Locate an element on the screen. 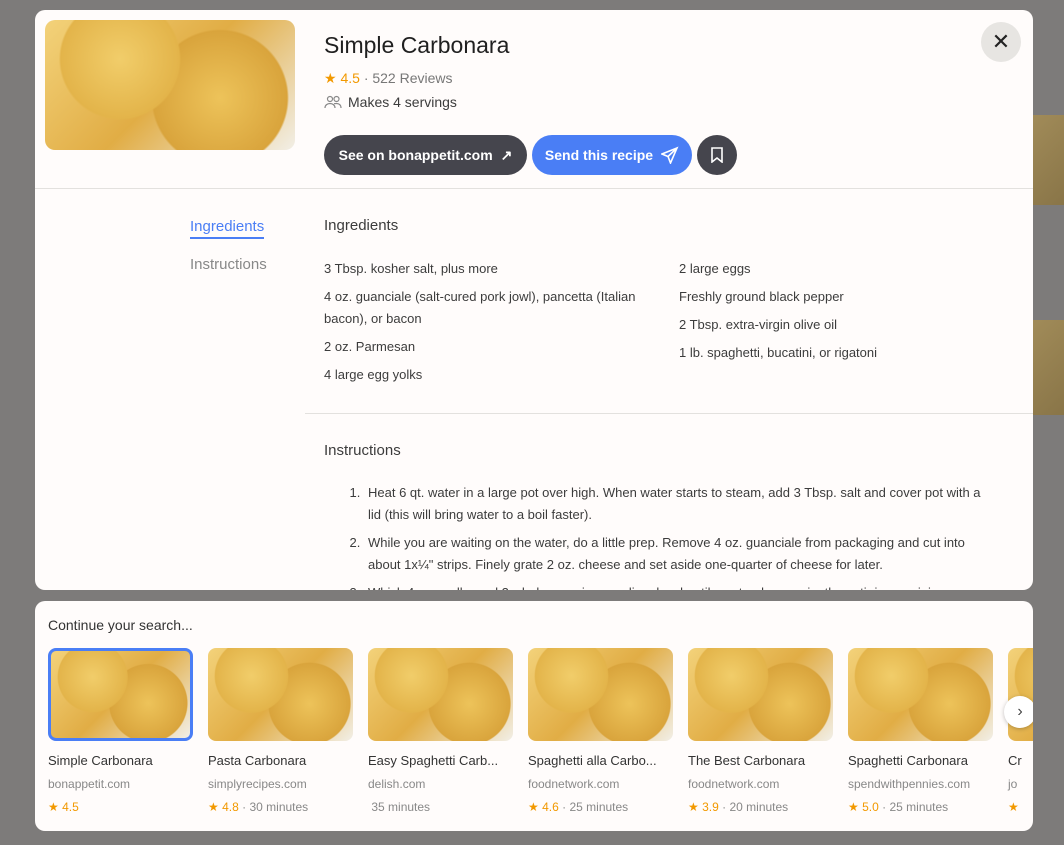 The image size is (1064, 845). card-site: delish.com is located at coordinates (397, 784).